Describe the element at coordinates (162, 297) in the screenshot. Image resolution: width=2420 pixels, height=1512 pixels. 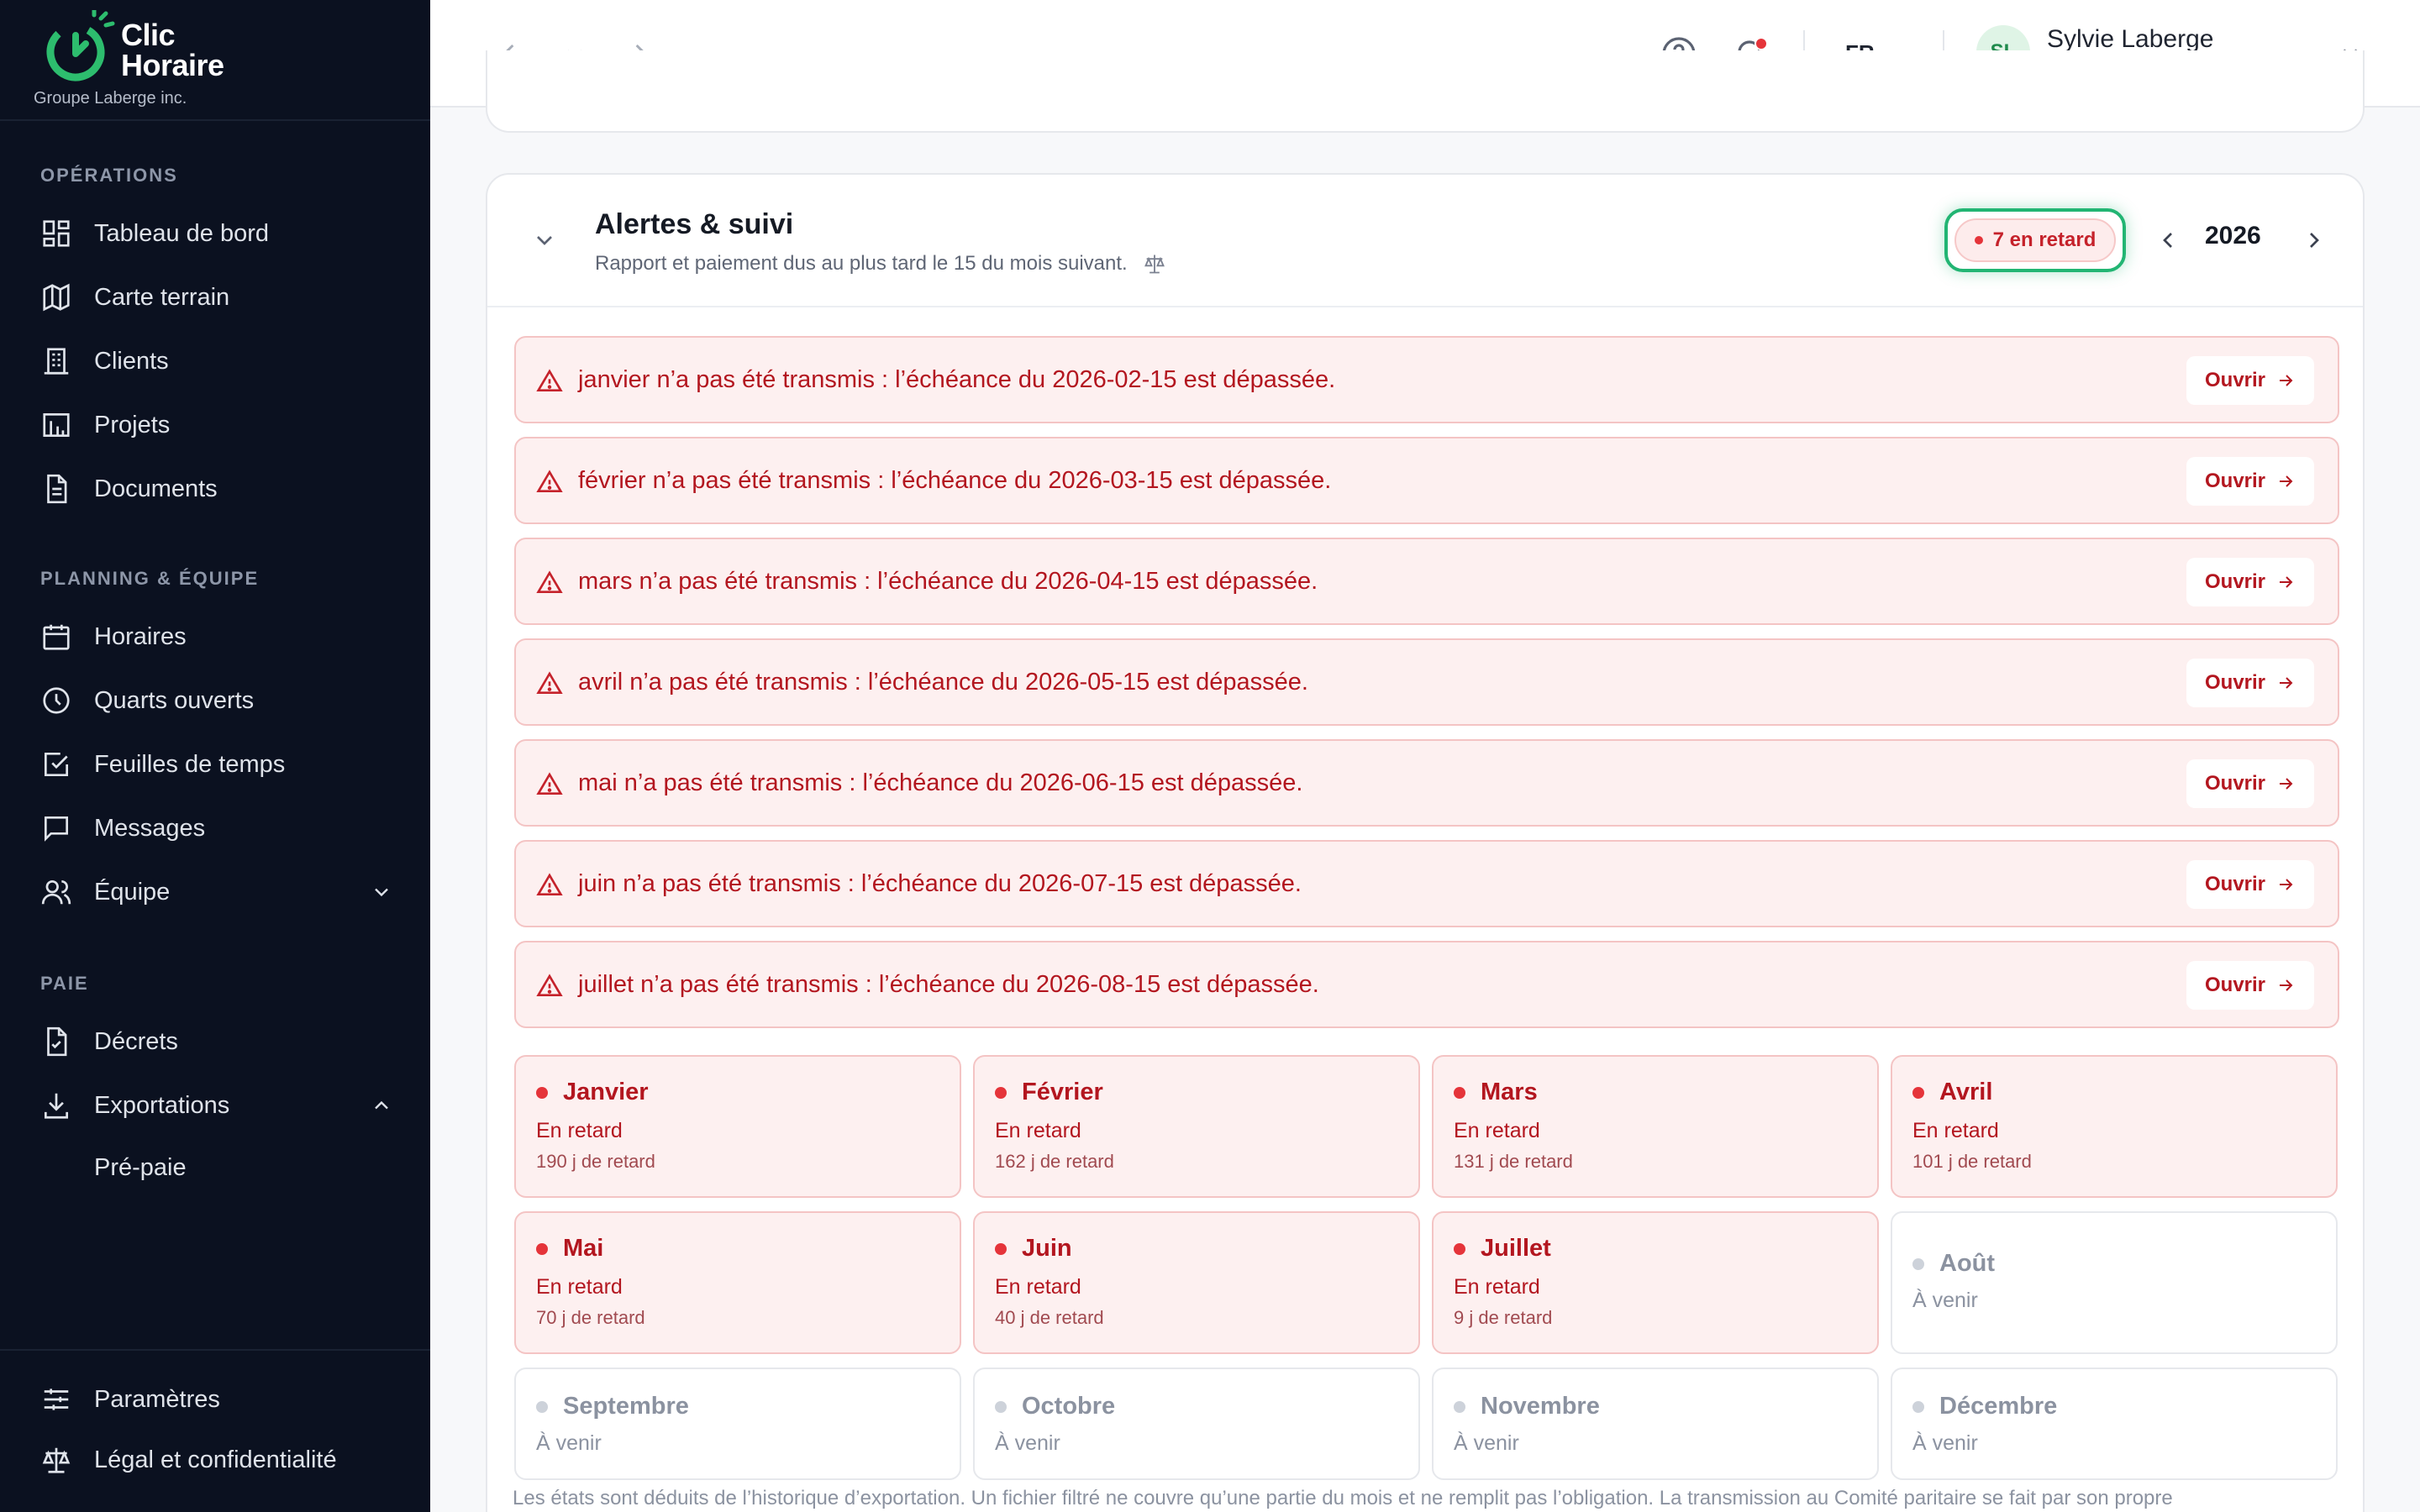
I see `sidebar-item-label: Carte terrain` at that location.